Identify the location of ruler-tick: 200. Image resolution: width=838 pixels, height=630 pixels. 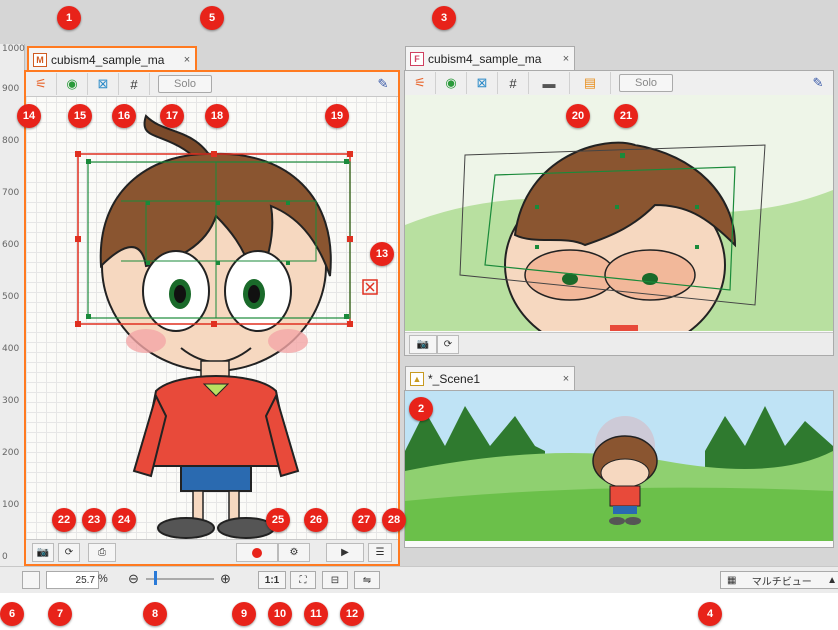
(11, 453).